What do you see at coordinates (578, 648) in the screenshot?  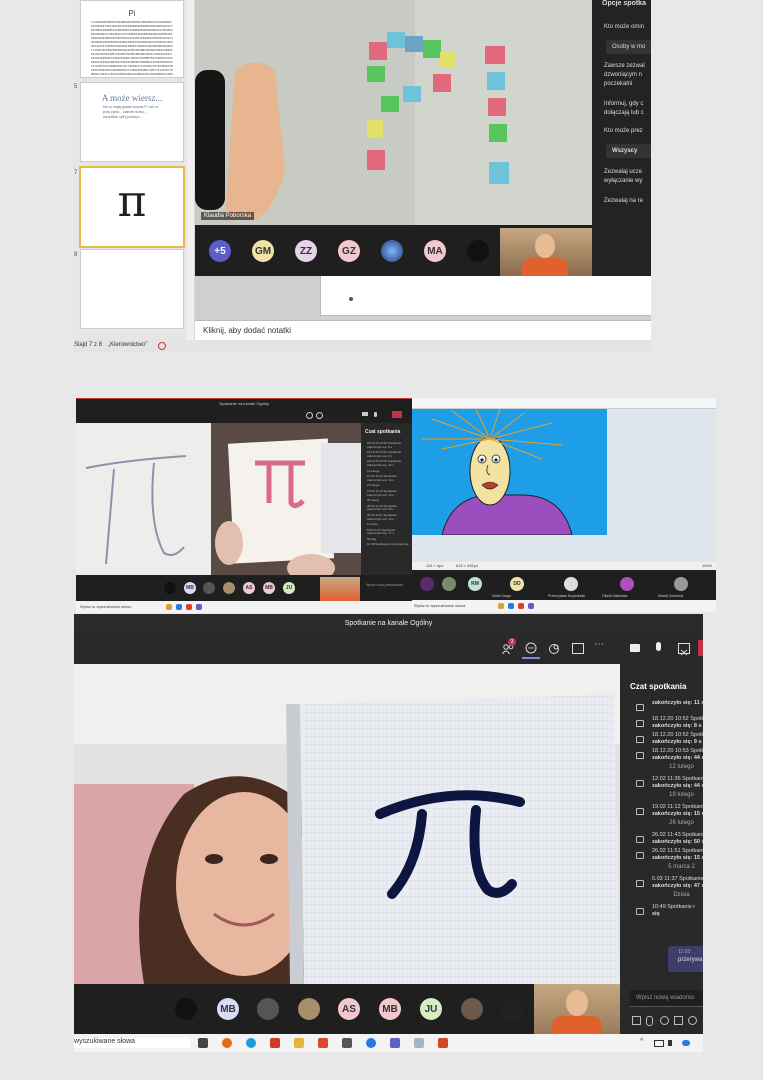 I see `share-button` at bounding box center [578, 648].